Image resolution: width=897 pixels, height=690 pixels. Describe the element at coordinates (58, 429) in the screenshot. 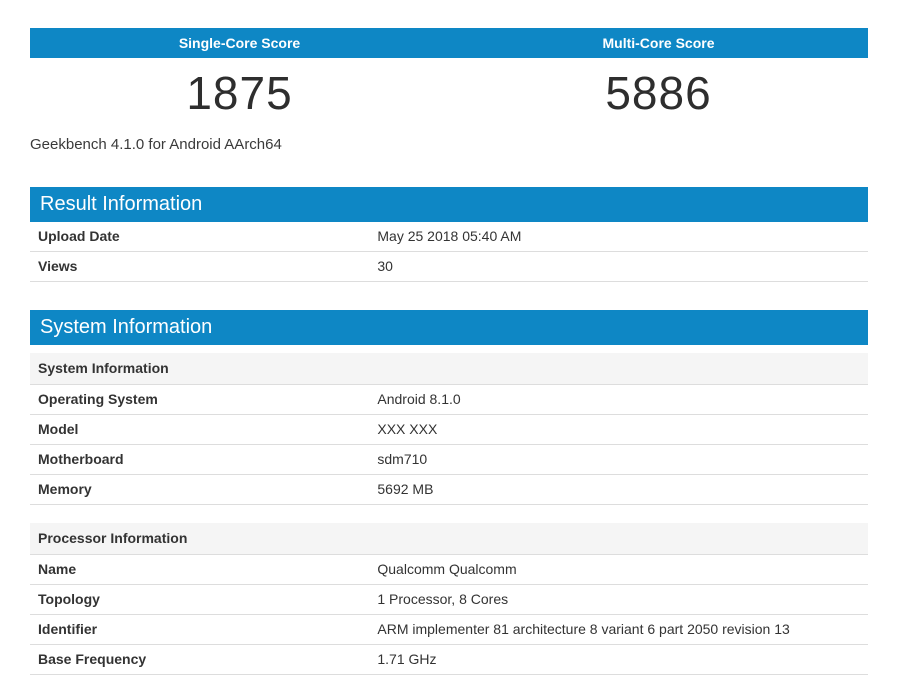

I see `row-label: Model` at that location.